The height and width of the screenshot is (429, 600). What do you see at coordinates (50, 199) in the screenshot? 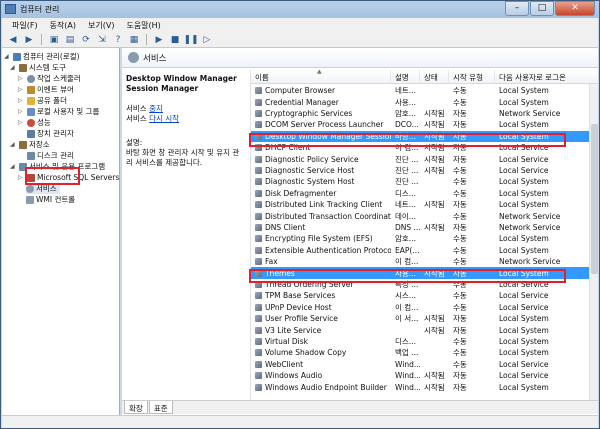
I see `tree-node-wmi-control: WMI 컨트롤` at bounding box center [50, 199].